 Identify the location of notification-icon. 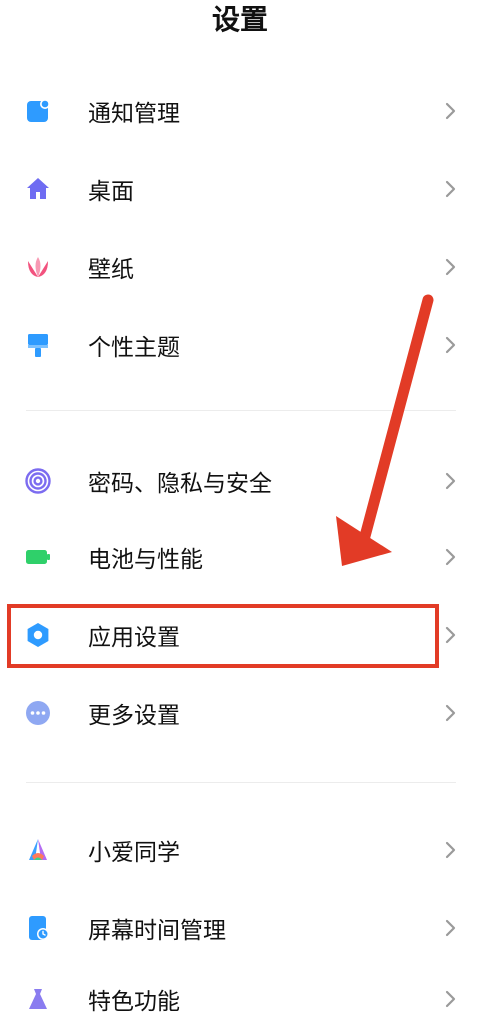
(38, 111).